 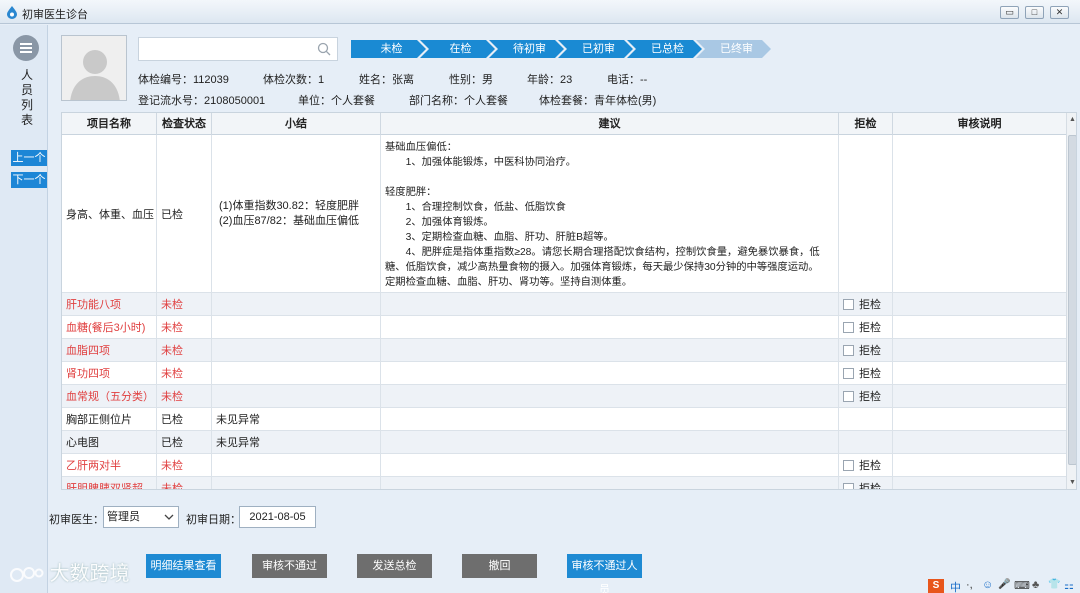 I want to click on next-button: 下一个, so click(x=29, y=180).